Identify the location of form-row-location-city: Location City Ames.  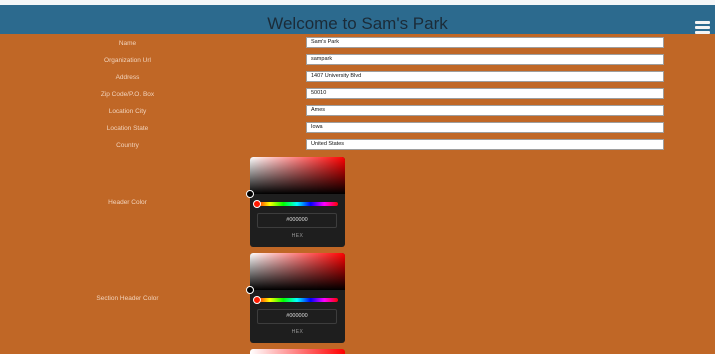
(357, 112).